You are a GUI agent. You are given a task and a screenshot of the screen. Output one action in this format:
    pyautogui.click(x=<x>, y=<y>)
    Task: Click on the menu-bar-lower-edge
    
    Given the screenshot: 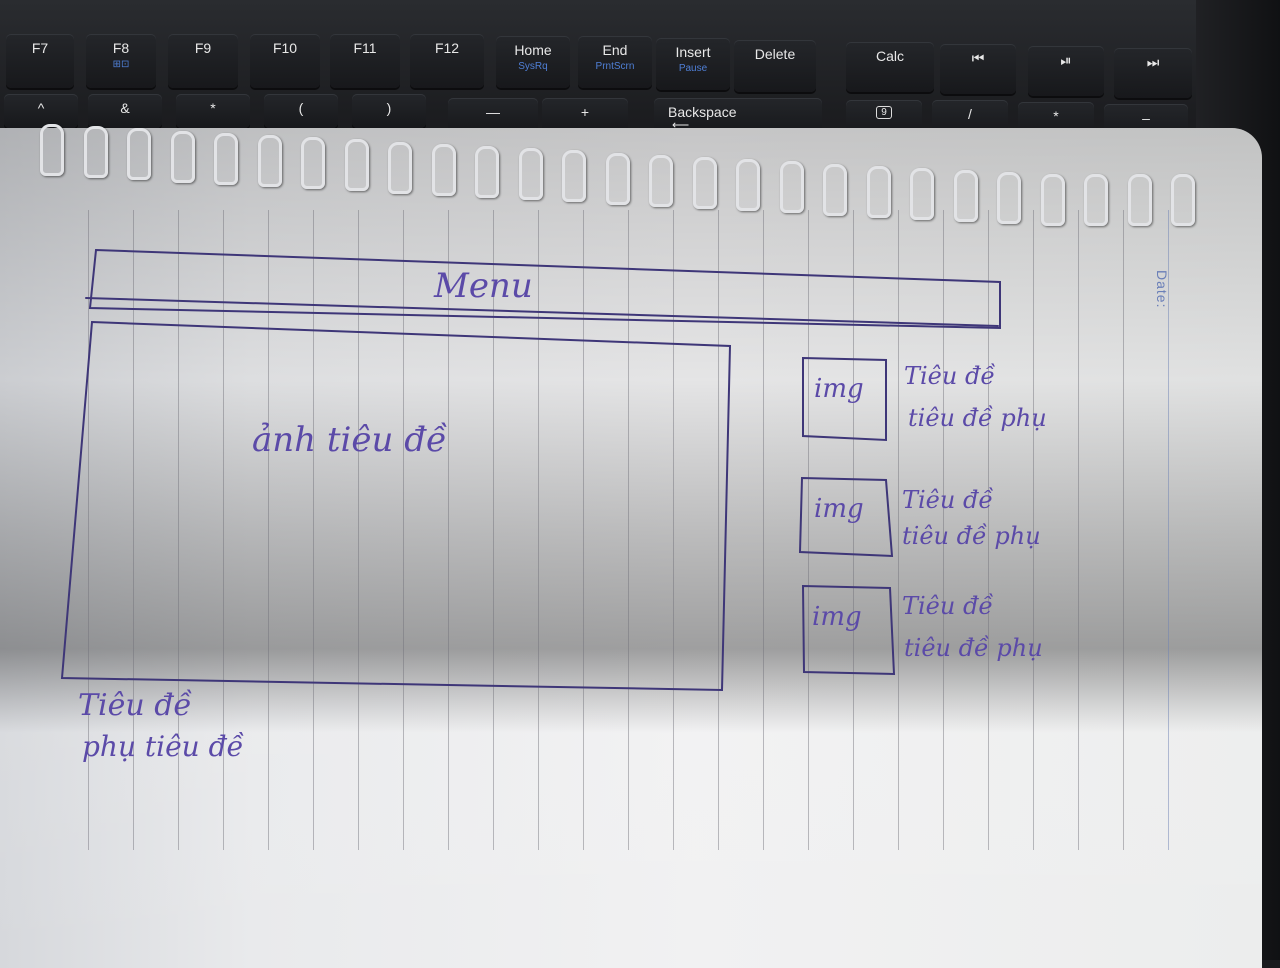 What is the action you would take?
    pyautogui.click(x=542, y=312)
    